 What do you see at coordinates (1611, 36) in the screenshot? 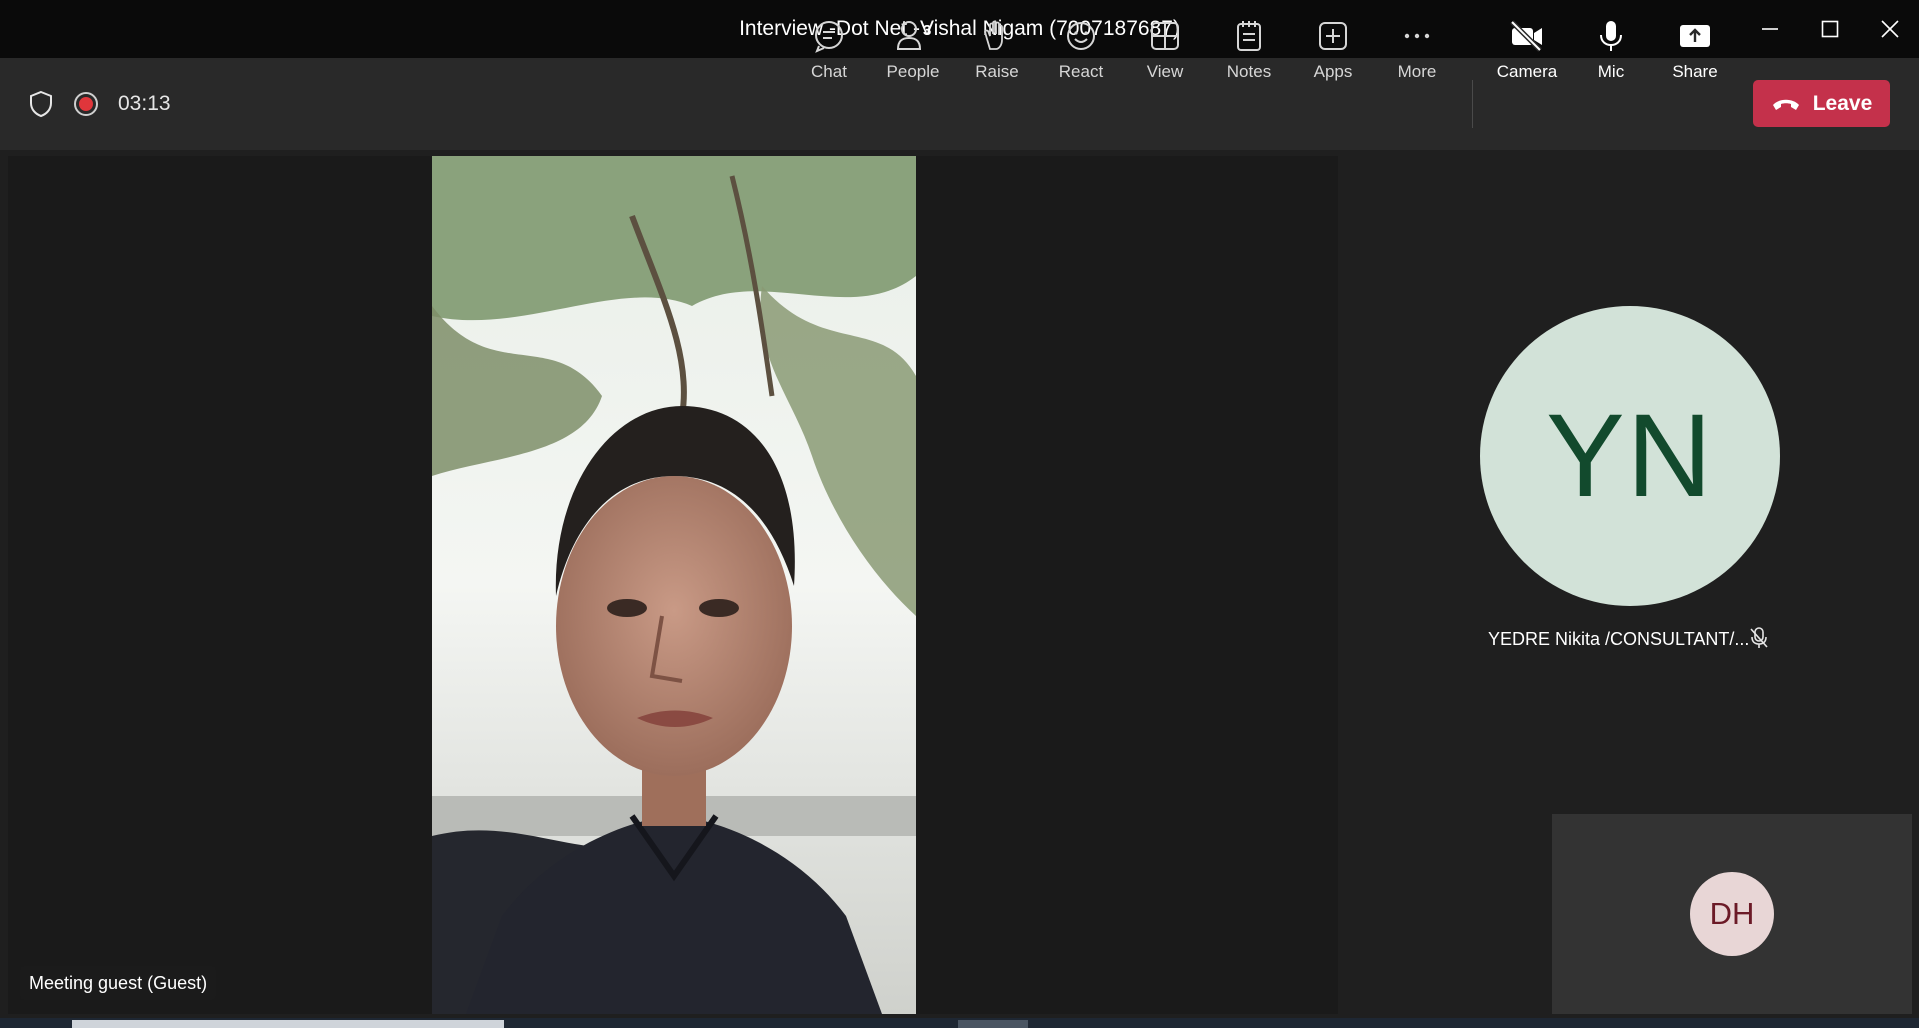
I see `microphone-icon` at bounding box center [1611, 36].